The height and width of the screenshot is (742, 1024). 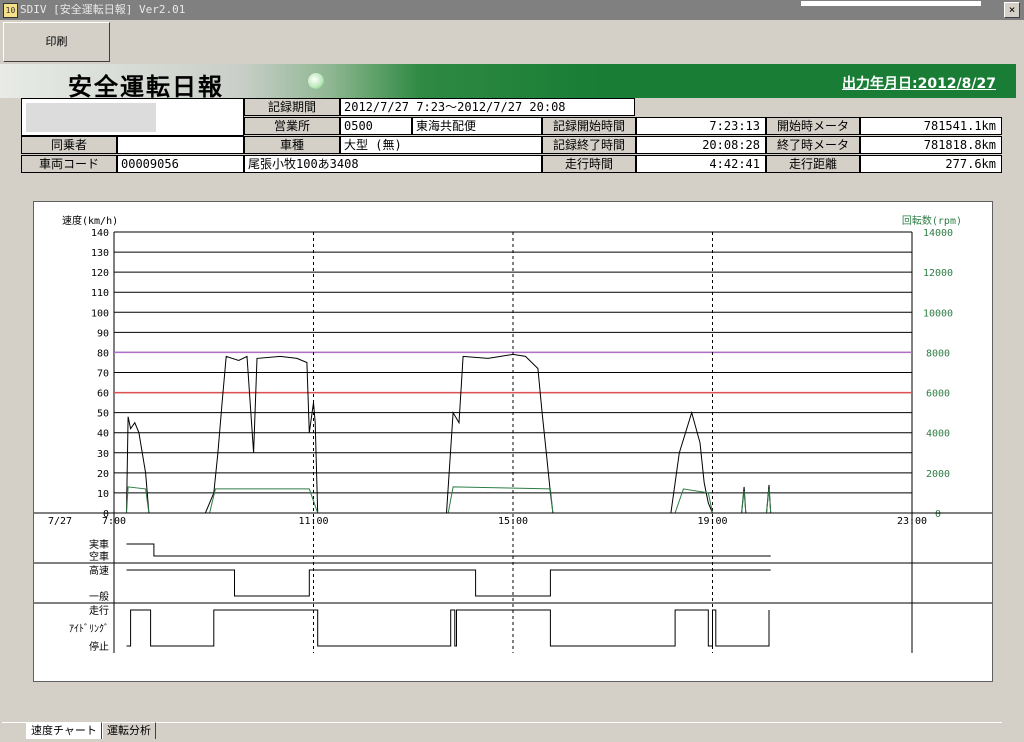 I want to click on y-tick-label: 70, so click(x=103, y=374).